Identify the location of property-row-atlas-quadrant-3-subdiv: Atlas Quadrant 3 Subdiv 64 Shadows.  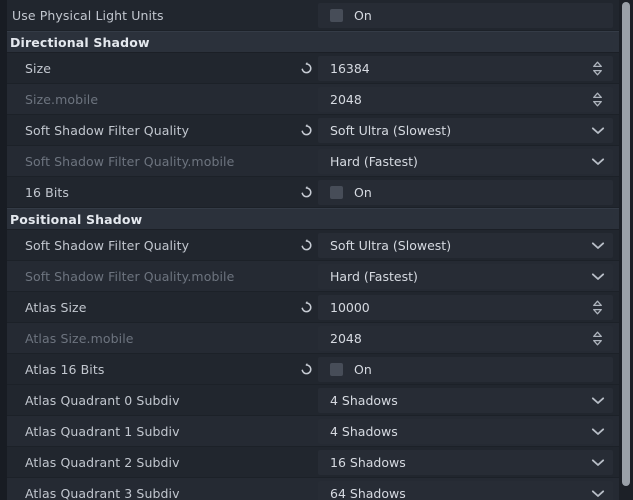
(309, 489).